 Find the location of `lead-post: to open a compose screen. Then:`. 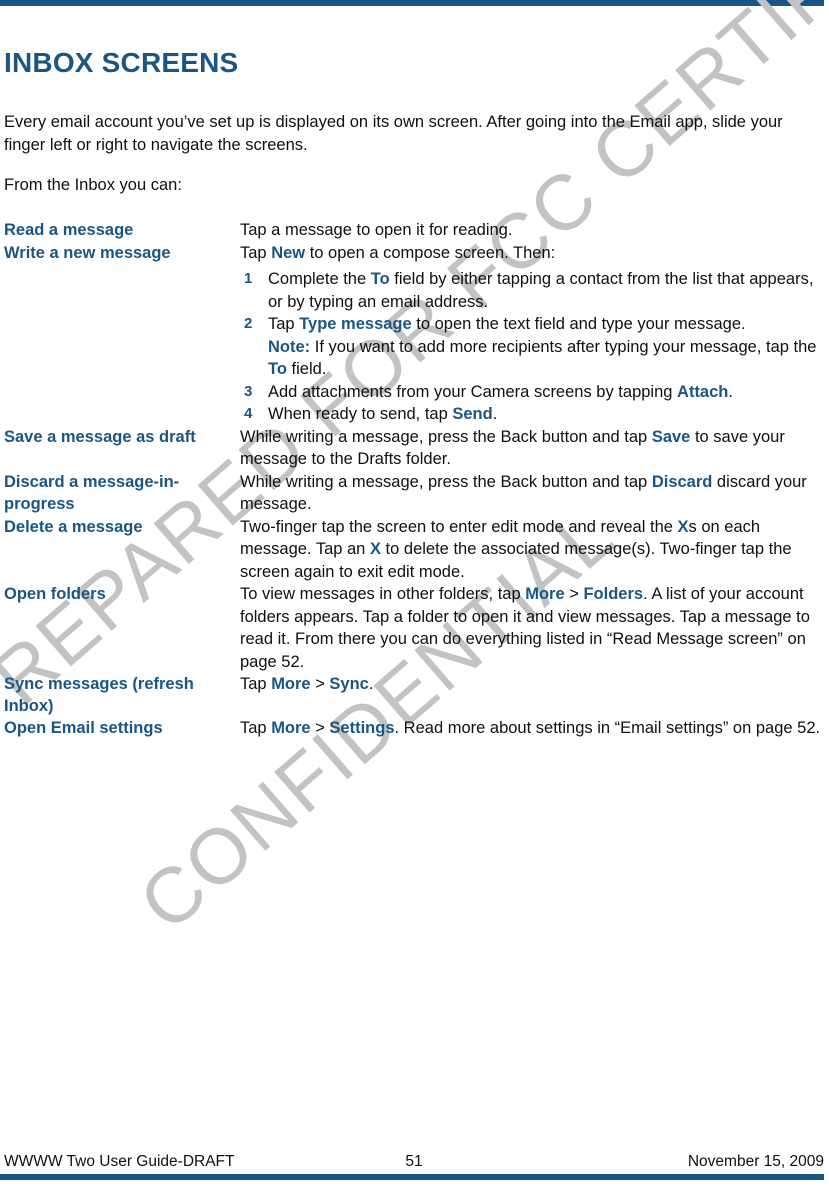

lead-post: to open a compose screen. Then: is located at coordinates (430, 252).